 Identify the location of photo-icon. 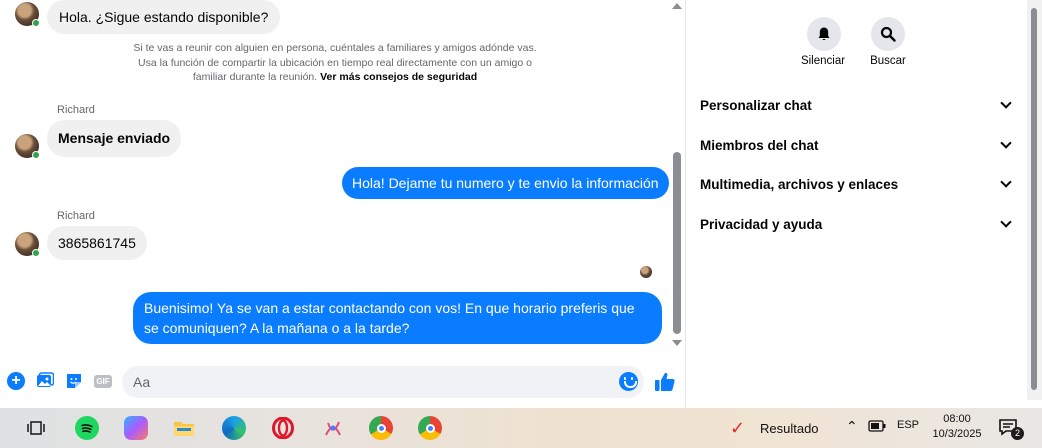
(45, 381).